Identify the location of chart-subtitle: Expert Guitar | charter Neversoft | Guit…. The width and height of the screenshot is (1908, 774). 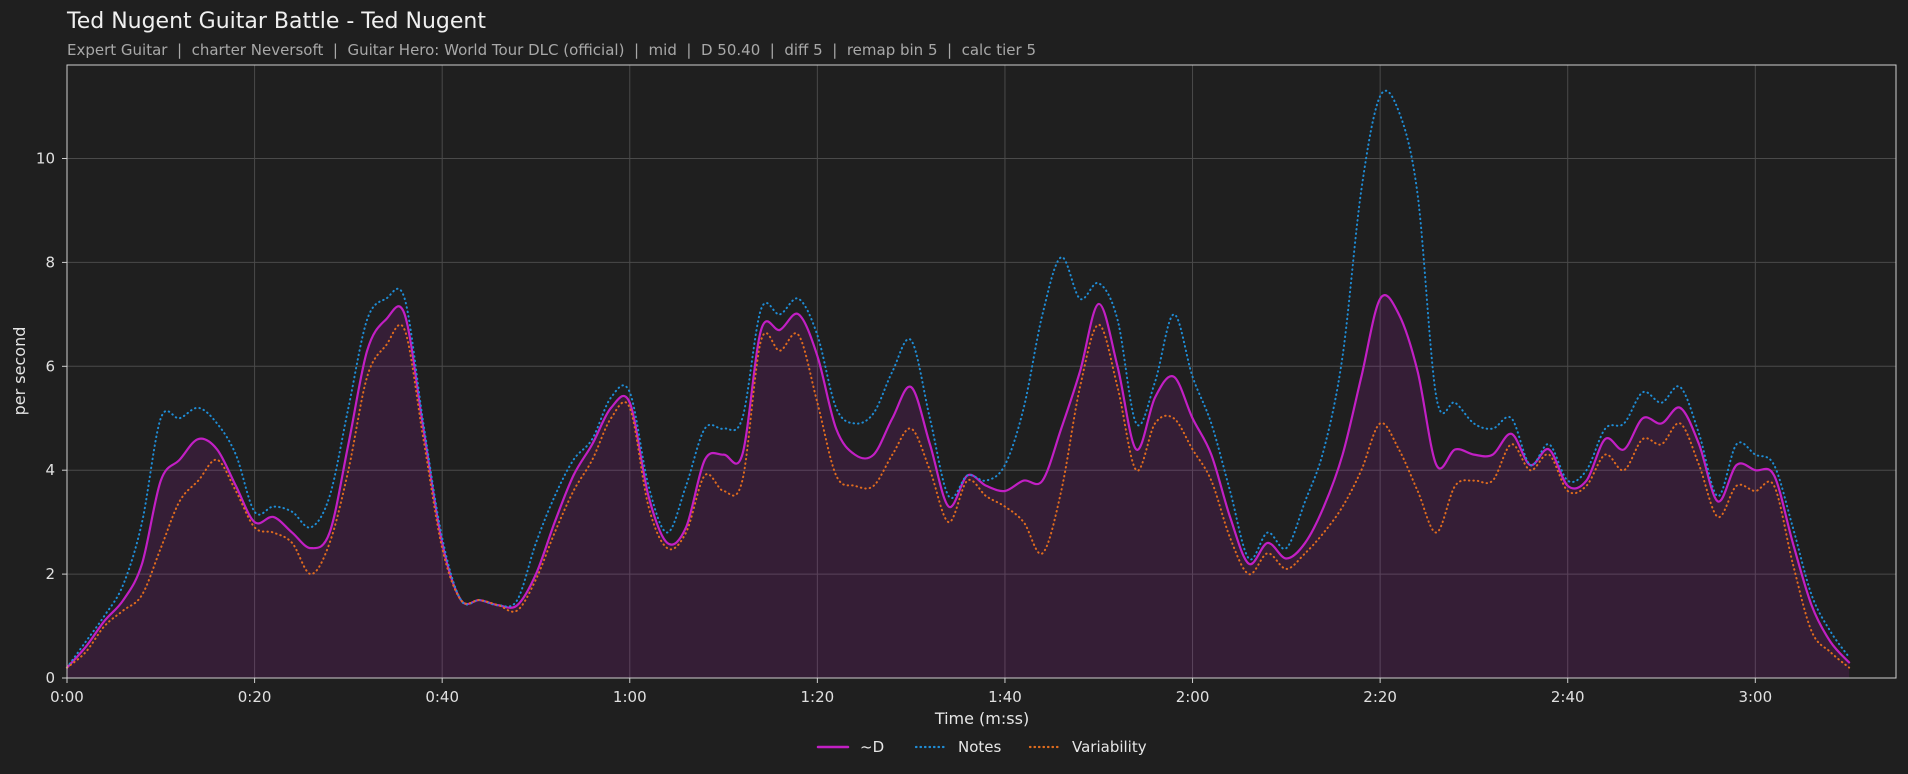
(551, 50).